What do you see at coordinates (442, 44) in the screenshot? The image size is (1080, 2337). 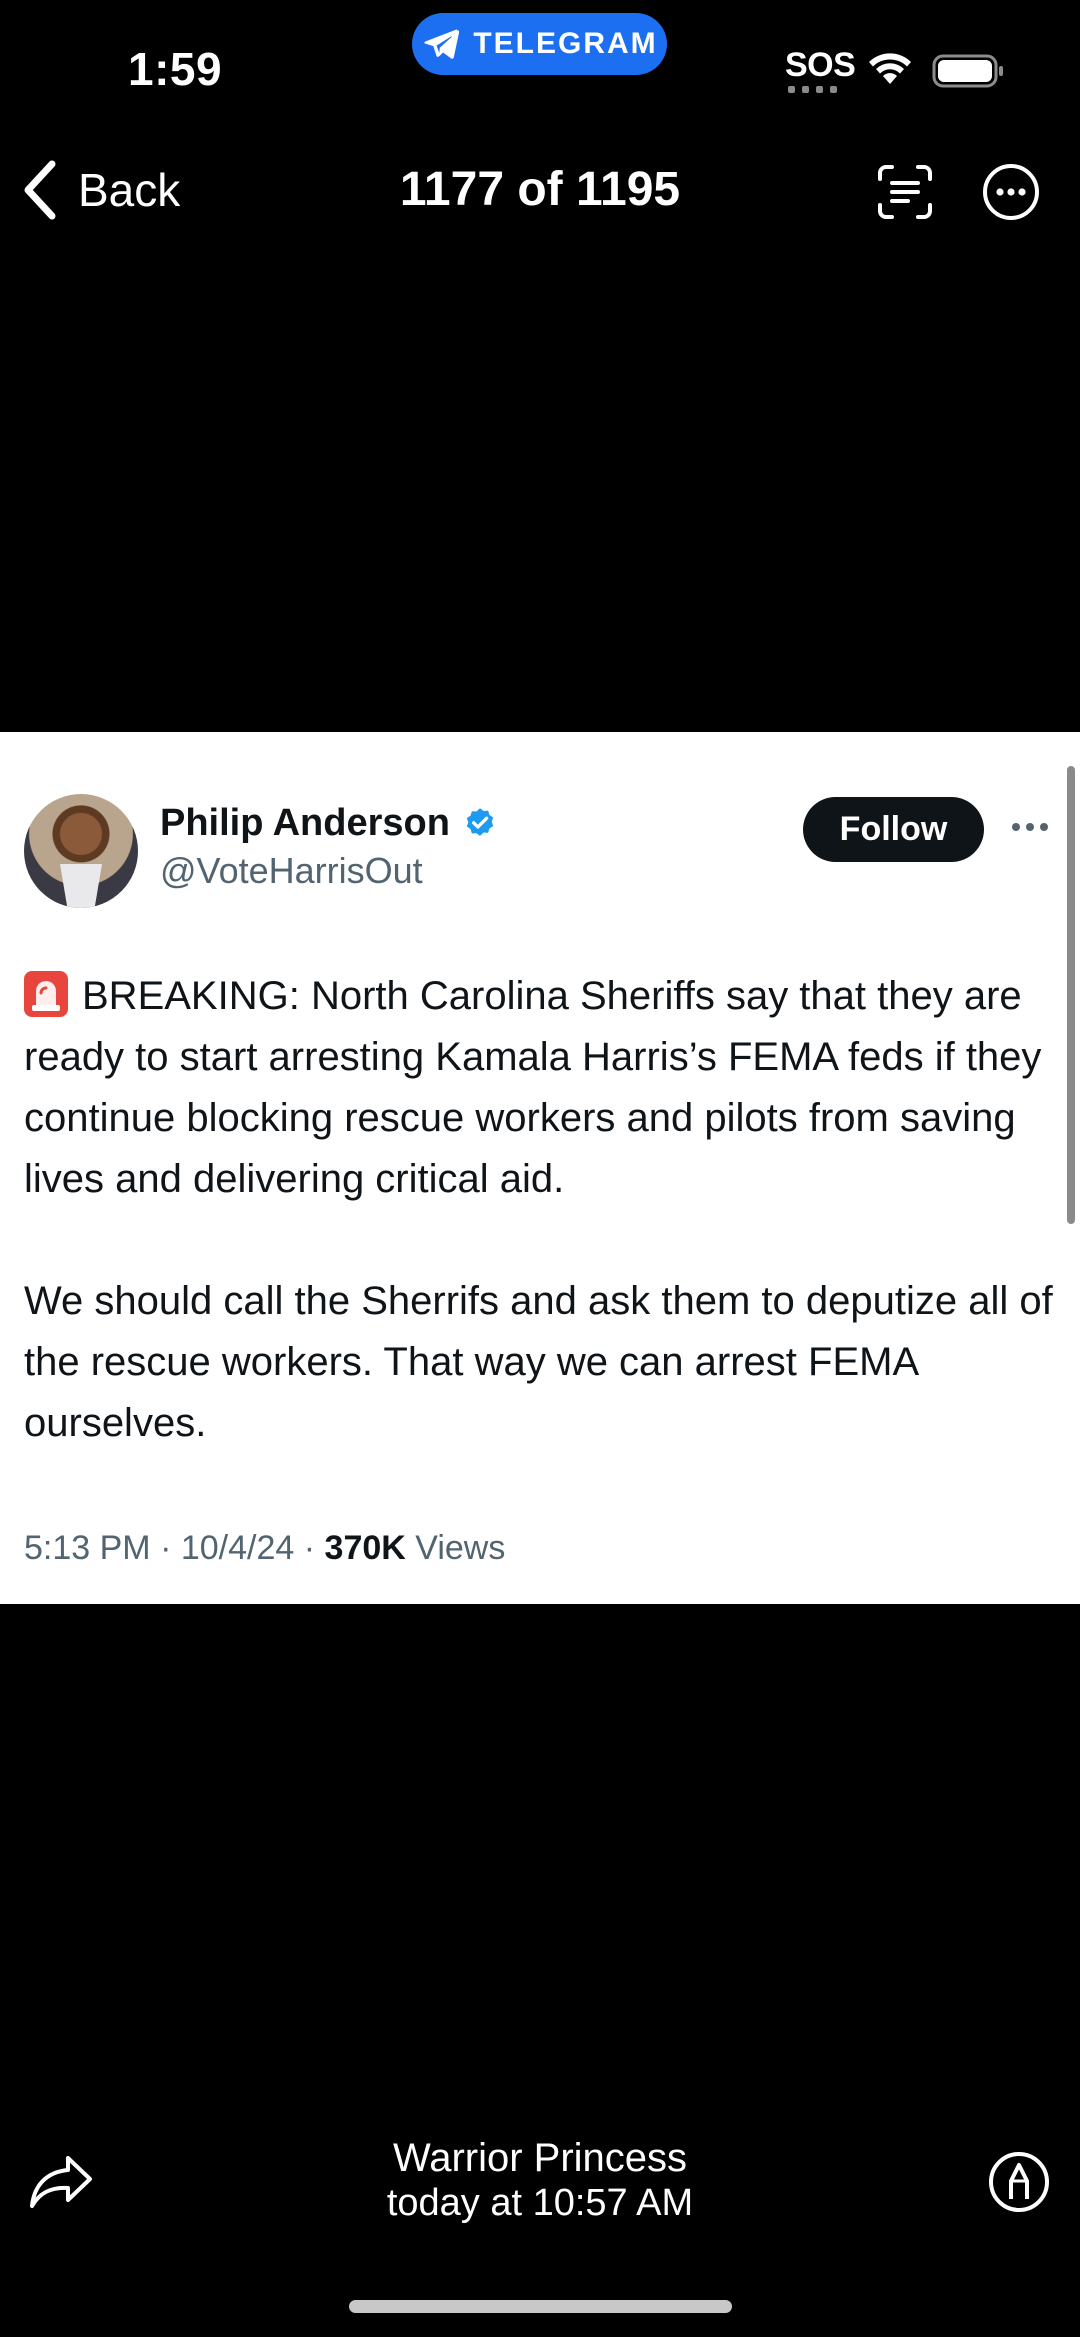 I see `telegram-icon` at bounding box center [442, 44].